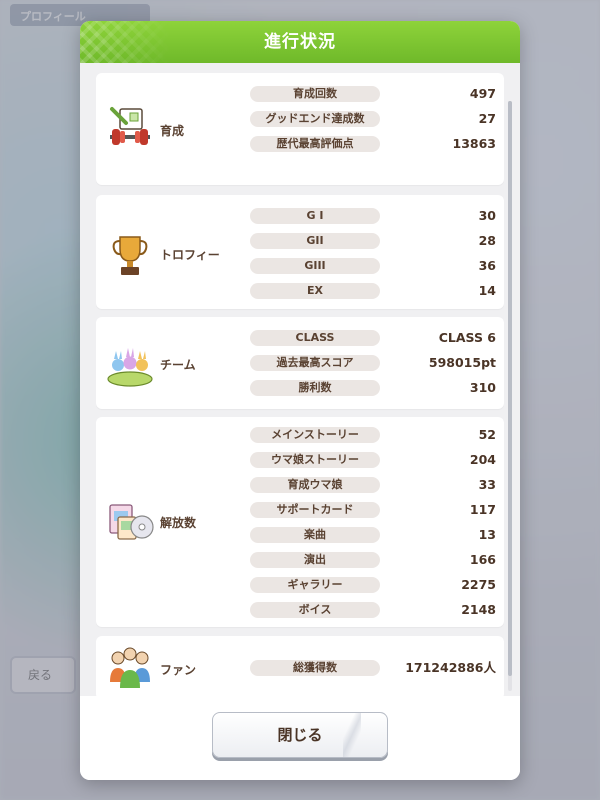  Describe the element at coordinates (130, 367) in the screenshot. I see `team-icon` at that location.